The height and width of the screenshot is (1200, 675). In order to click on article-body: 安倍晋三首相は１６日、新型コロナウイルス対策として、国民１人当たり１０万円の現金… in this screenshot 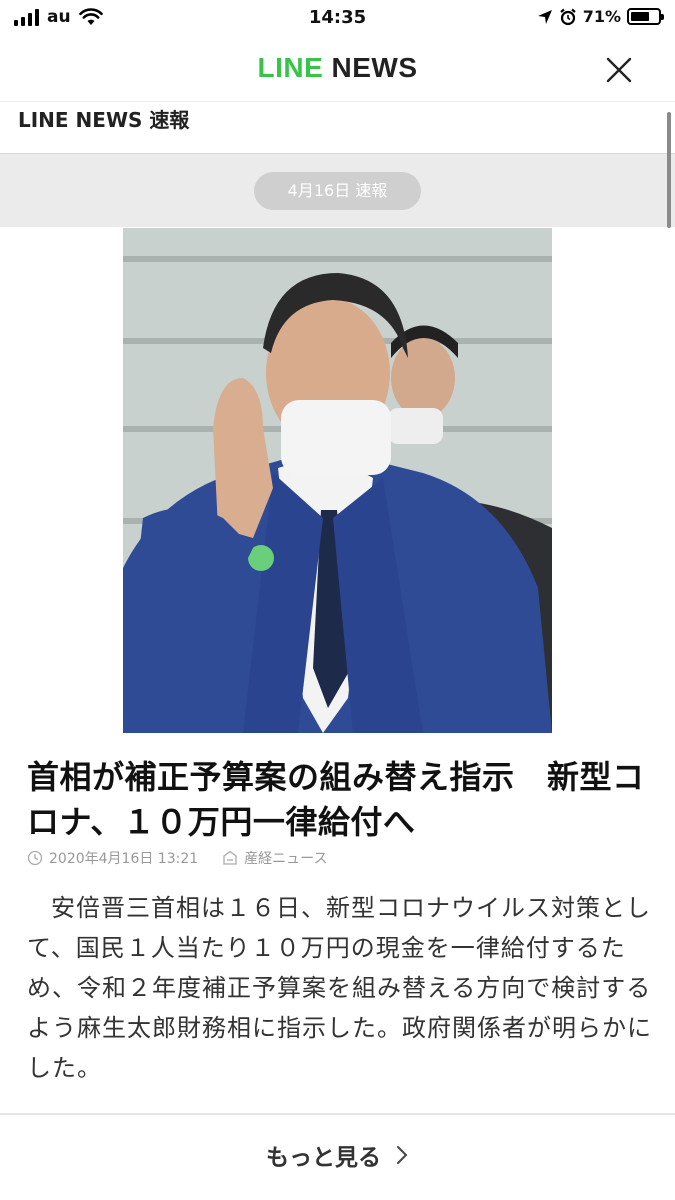, I will do `click(339, 988)`.